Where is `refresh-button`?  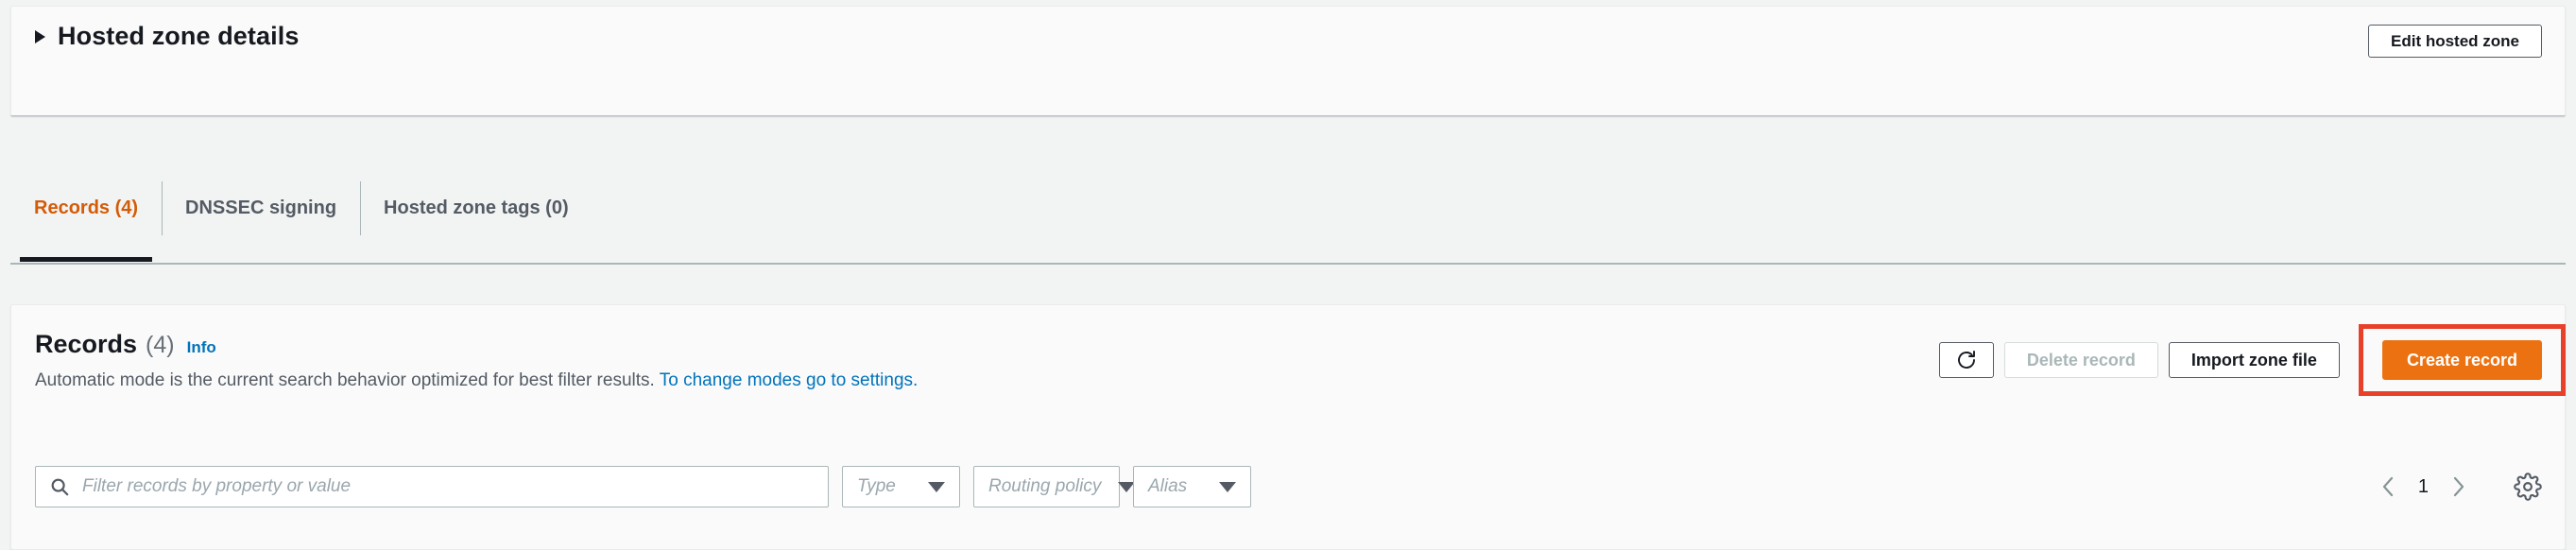
refresh-button is located at coordinates (1966, 360).